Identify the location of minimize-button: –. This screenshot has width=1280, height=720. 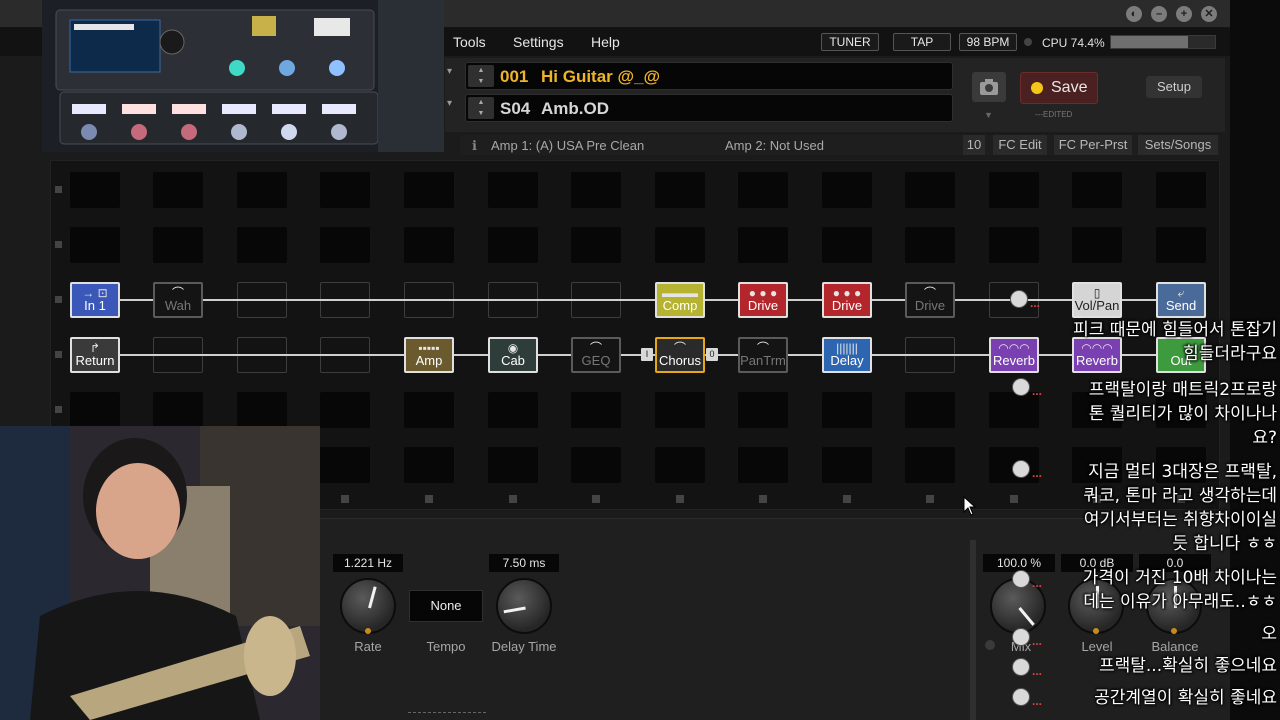
(1159, 14).